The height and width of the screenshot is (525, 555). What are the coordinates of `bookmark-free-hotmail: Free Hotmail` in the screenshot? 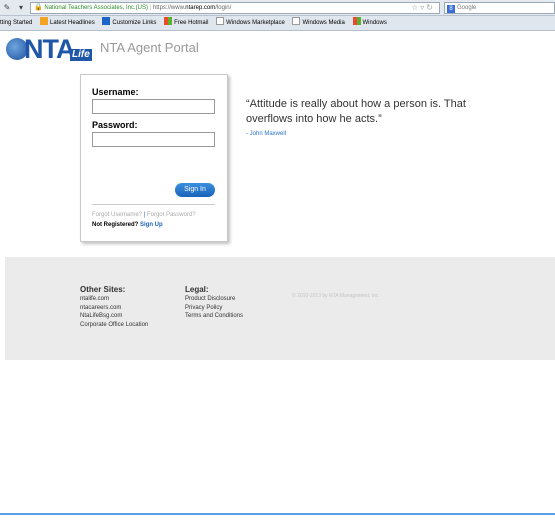 It's located at (186, 23).